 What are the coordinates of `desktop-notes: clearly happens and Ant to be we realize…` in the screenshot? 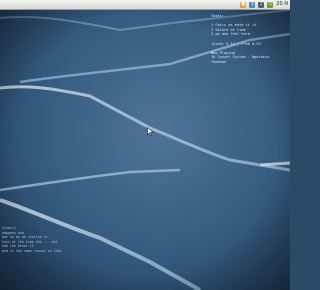 It's located at (32, 240).